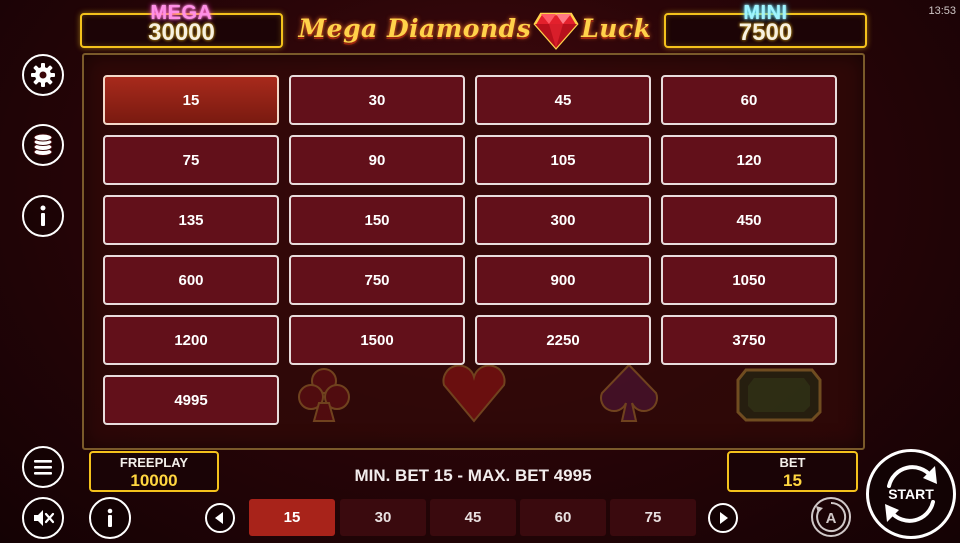  What do you see at coordinates (749, 280) in the screenshot?
I see `bet-option: 1050` at bounding box center [749, 280].